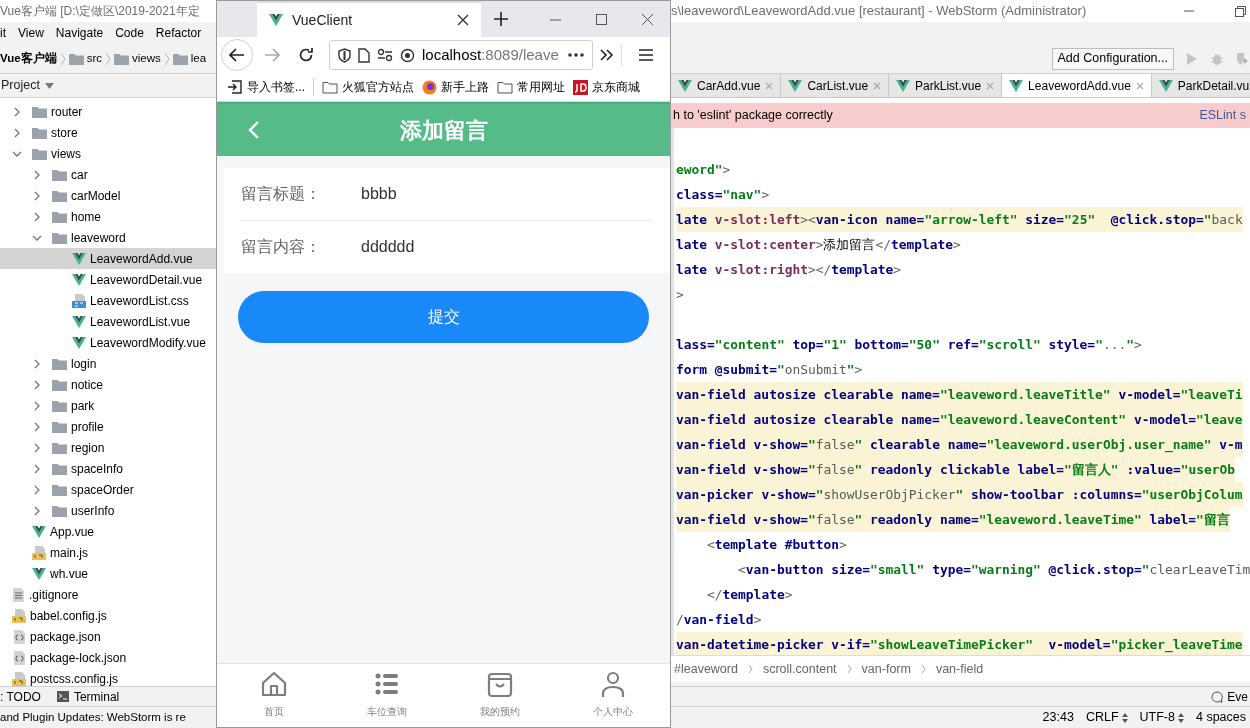 Image resolution: width=1250 pixels, height=728 pixels. I want to click on bookmark: 火狐官方站点, so click(368, 87).